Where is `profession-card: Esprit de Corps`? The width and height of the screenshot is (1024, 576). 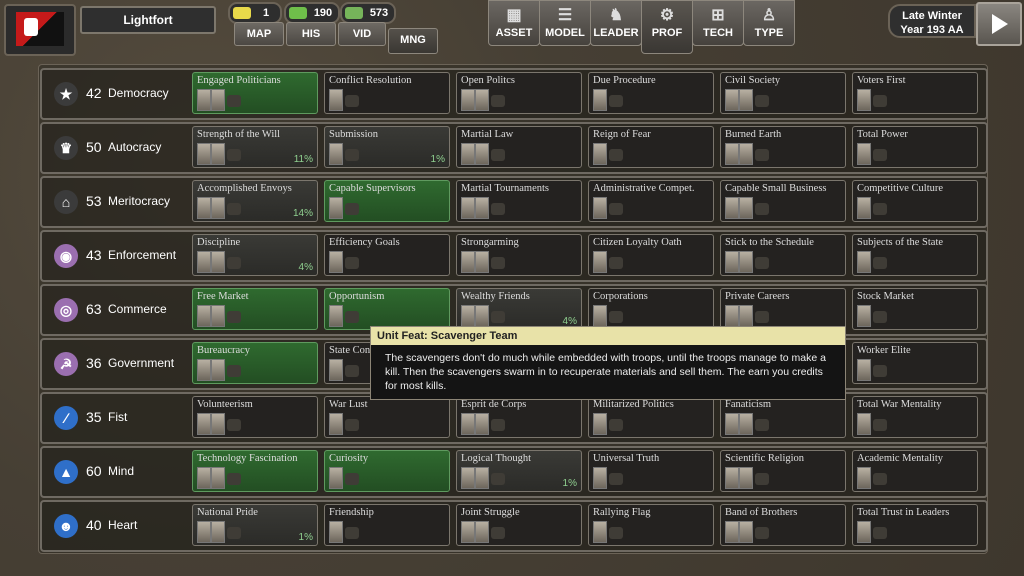
profession-card: Esprit de Corps is located at coordinates (519, 417).